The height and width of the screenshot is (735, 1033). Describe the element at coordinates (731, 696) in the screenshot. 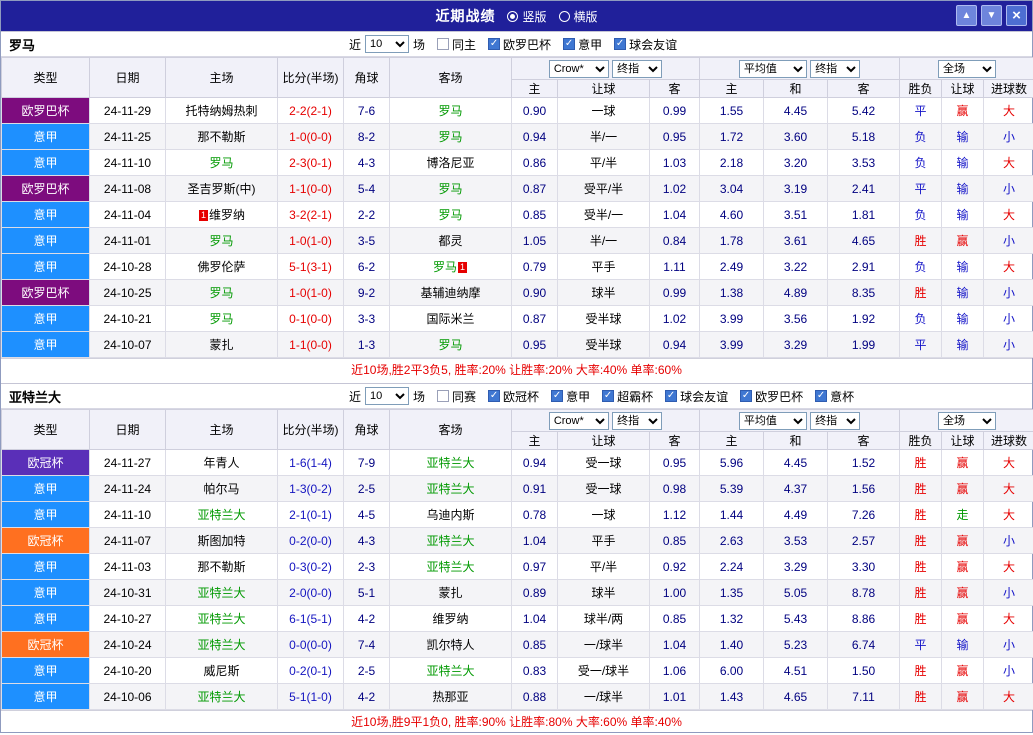

I see `euro-home-odds: 1.43` at that location.